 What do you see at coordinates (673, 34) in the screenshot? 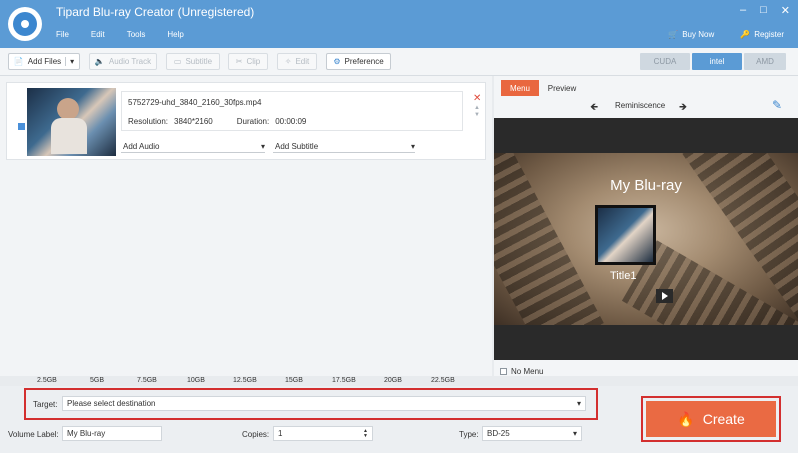
I see `cart-icon: 🛒` at bounding box center [673, 34].